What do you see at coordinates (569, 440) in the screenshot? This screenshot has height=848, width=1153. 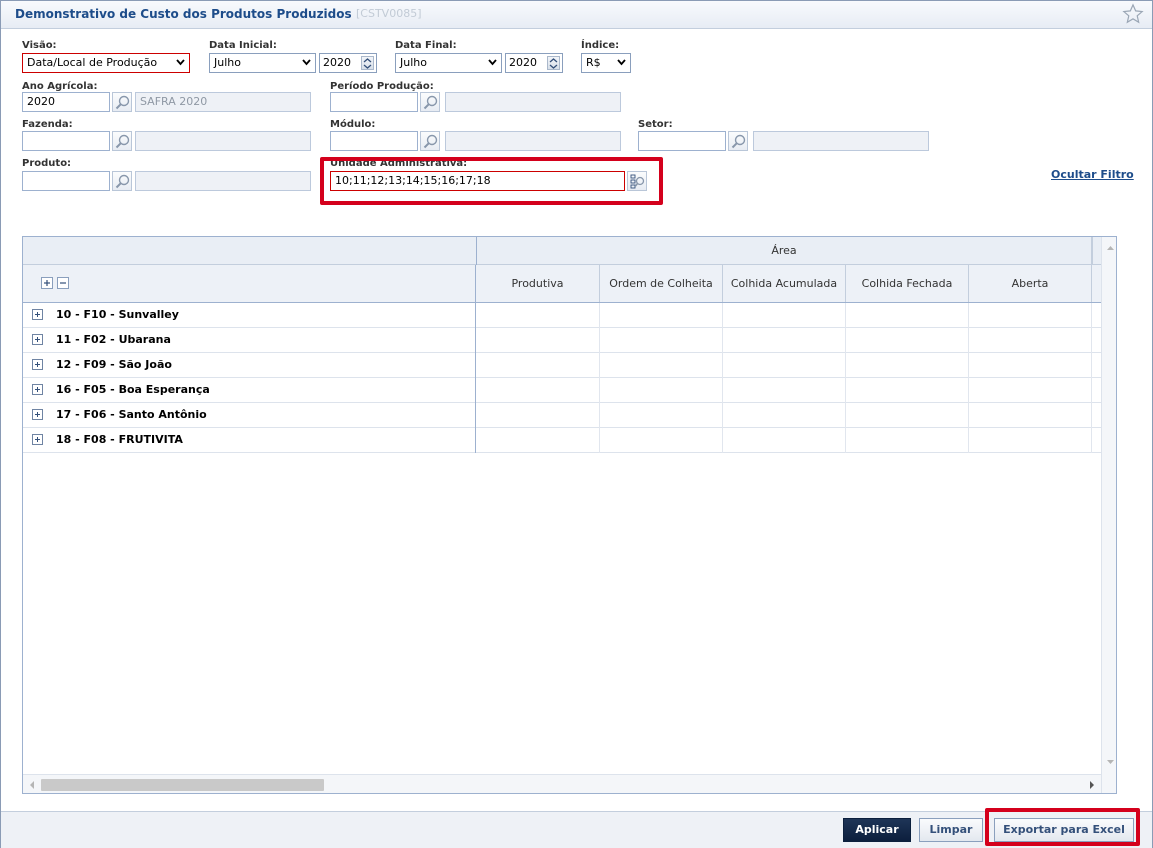 I see `table-row: 18 - F08 - FRUTIVITA` at bounding box center [569, 440].